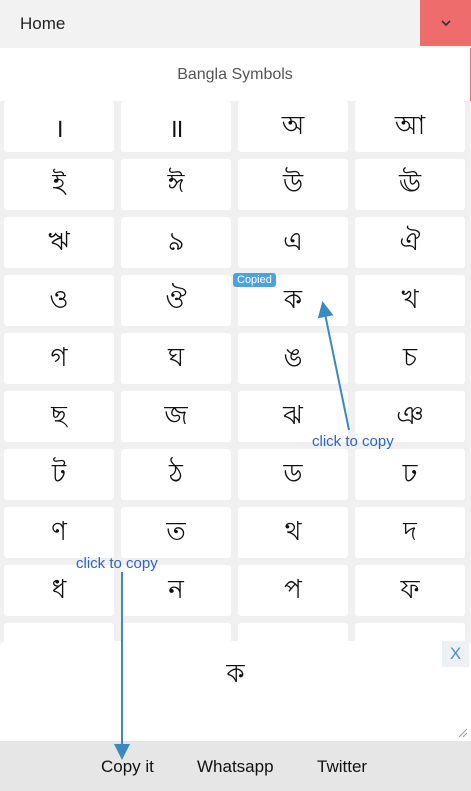 The image size is (471, 791). What do you see at coordinates (410, 184) in the screenshot?
I see `symbol-cell: ঊ` at bounding box center [410, 184].